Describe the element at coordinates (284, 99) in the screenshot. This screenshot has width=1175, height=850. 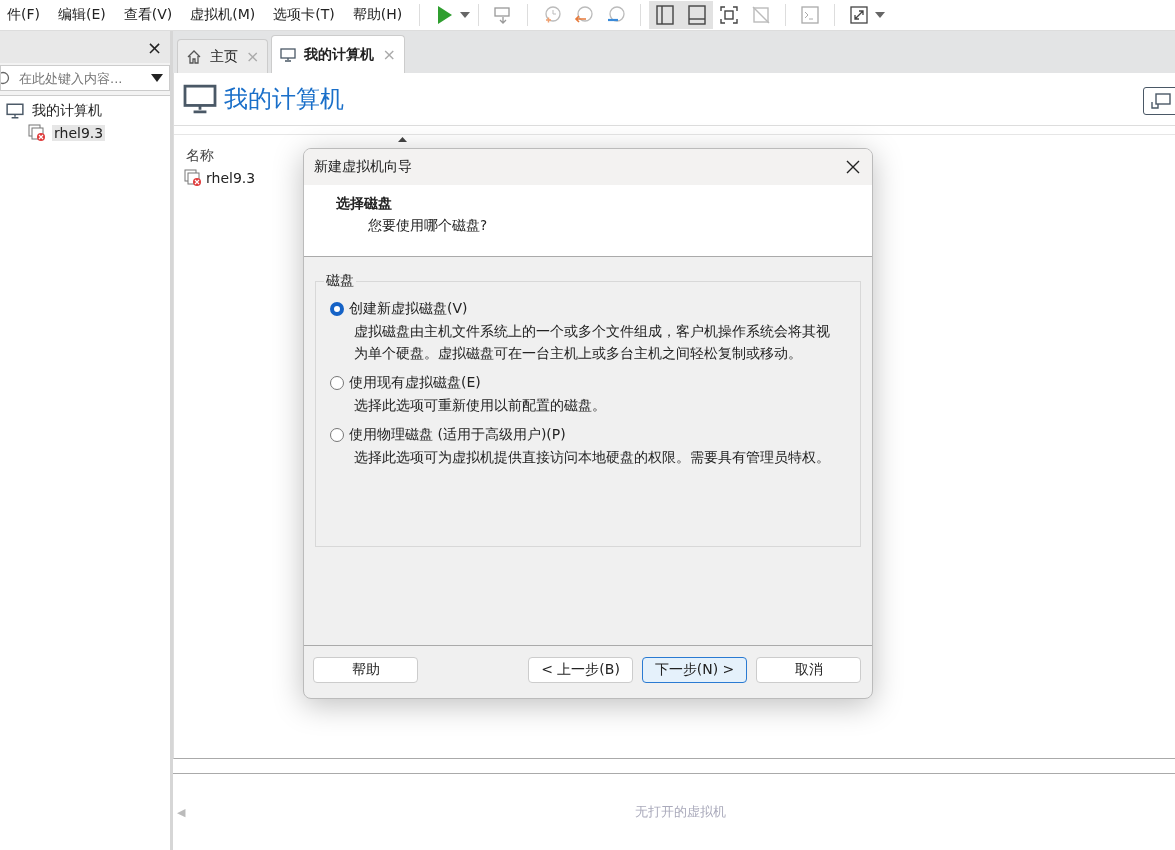
I see `page-title: 我的计算机` at that location.